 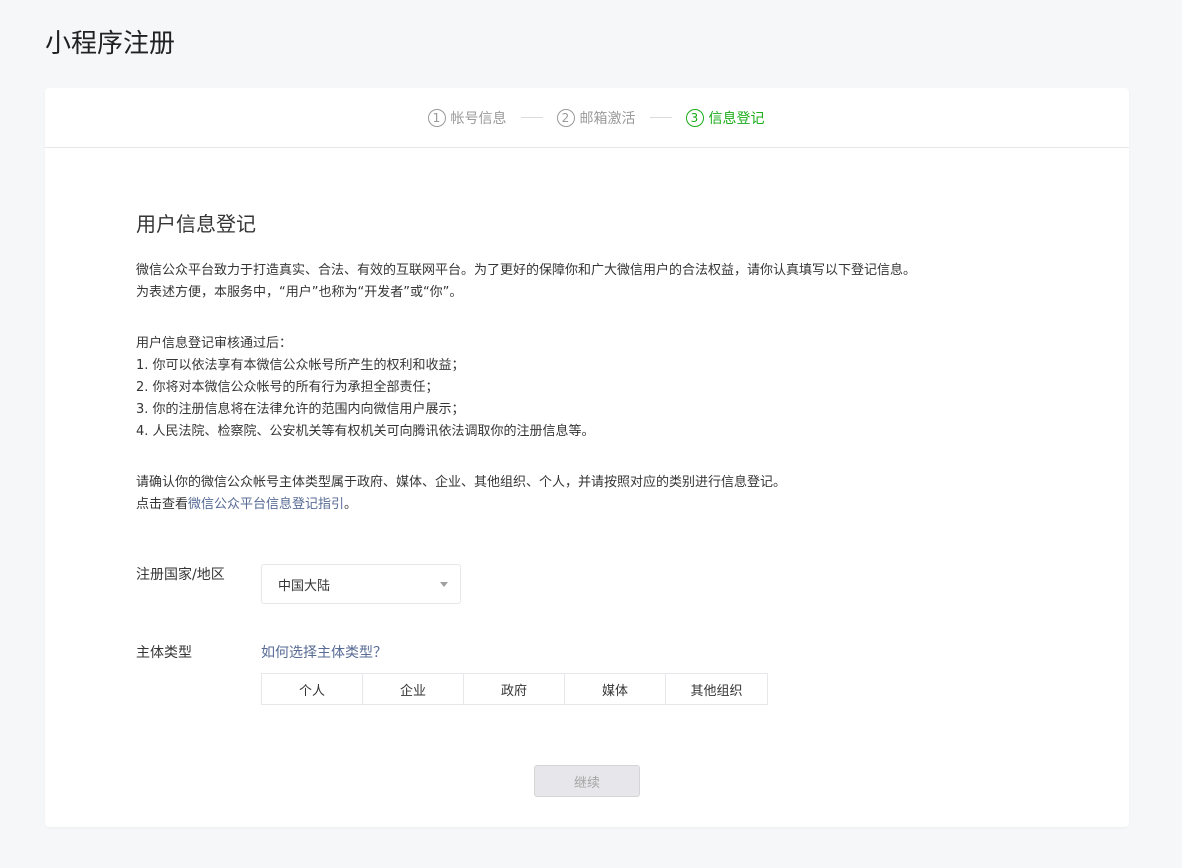 I want to click on section-title: 用户信息登记, so click(x=196, y=224).